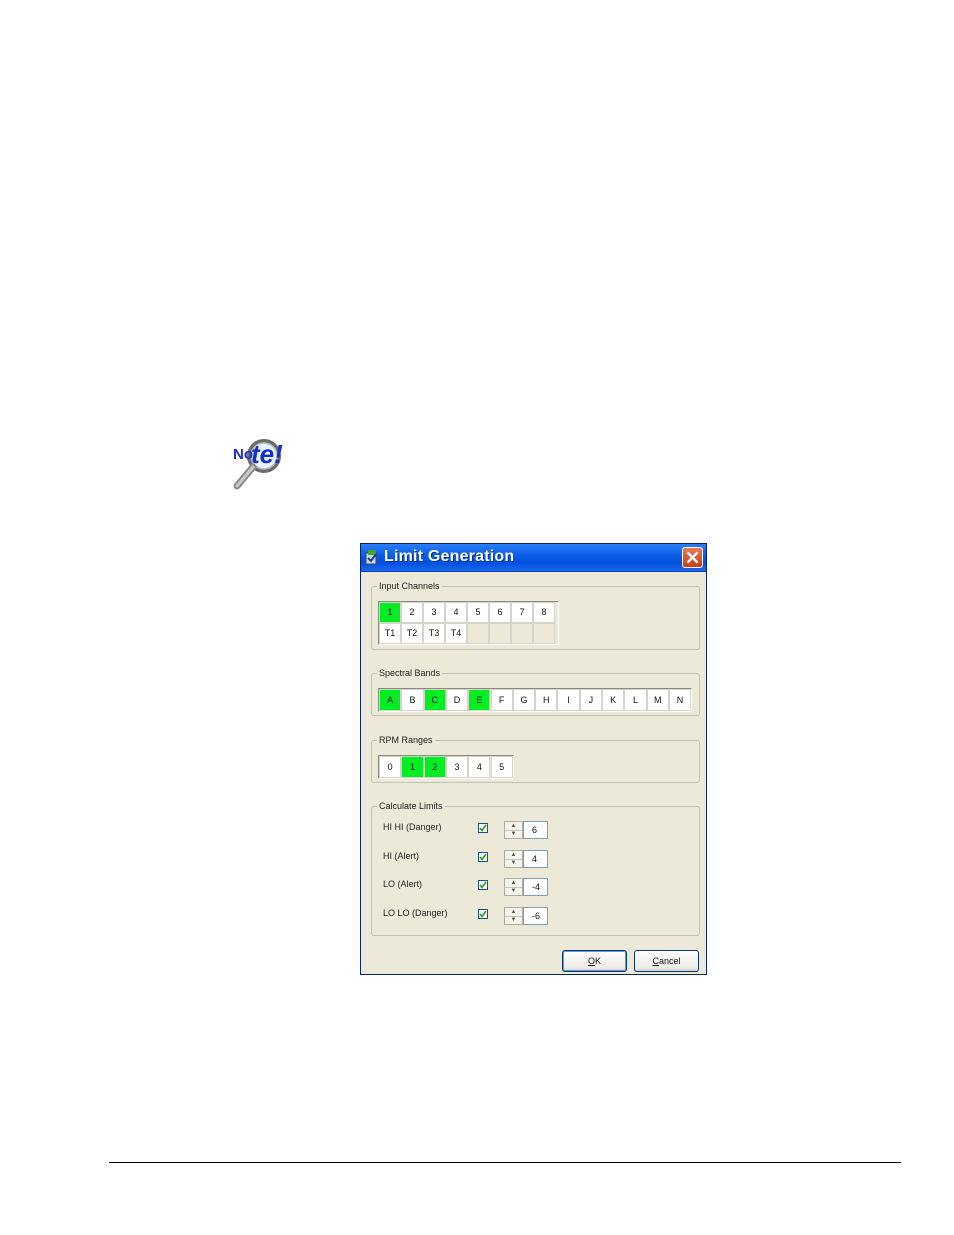 The height and width of the screenshot is (1235, 954). I want to click on rpm-3: 3, so click(457, 767).